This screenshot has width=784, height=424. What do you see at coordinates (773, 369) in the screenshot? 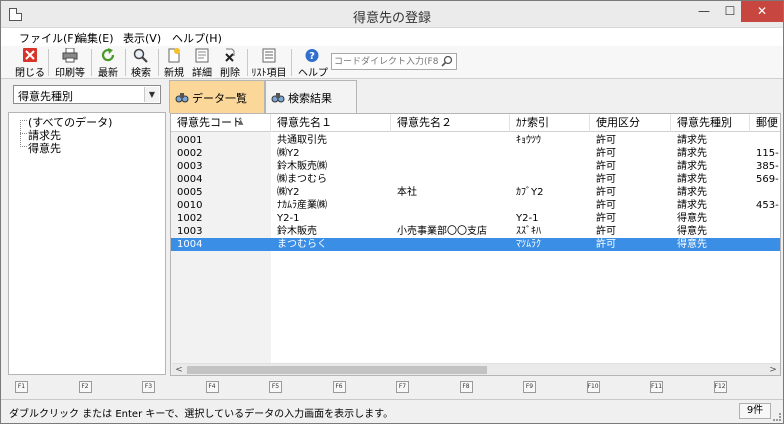
I see `scroll-right-icon: >` at bounding box center [773, 369].